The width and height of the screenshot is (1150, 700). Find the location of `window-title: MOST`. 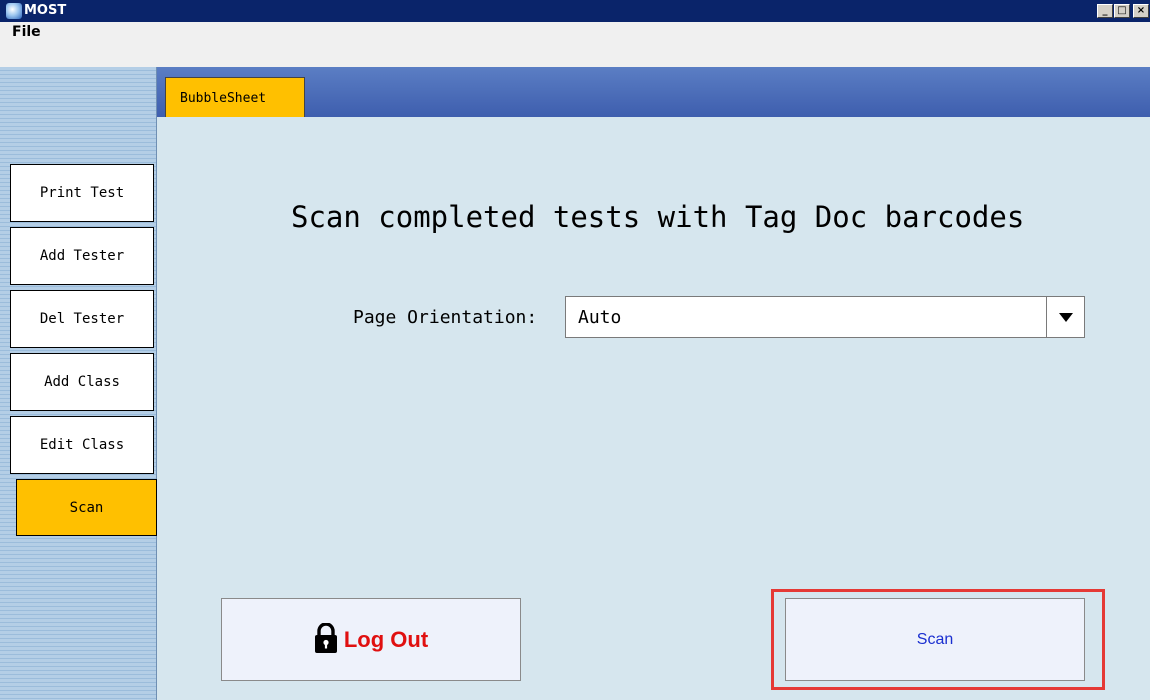

window-title: MOST is located at coordinates (45, 10).